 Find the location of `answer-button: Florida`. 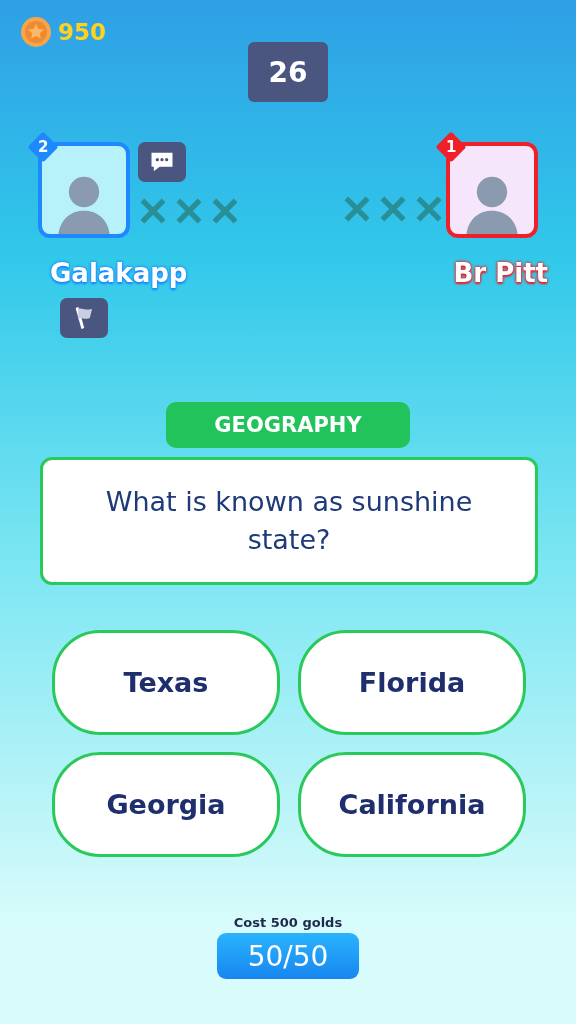

answer-button: Florida is located at coordinates (412, 682).